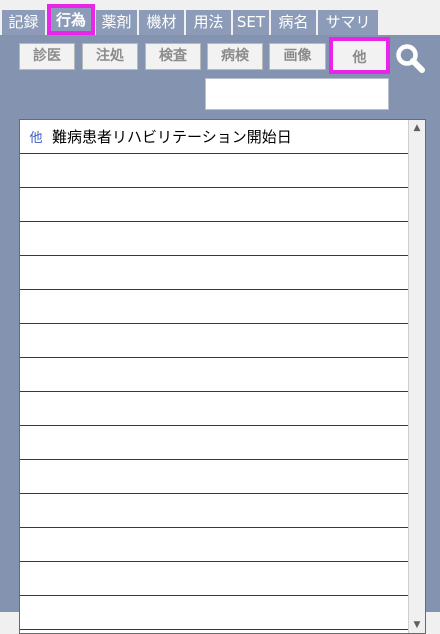  What do you see at coordinates (23, 22) in the screenshot?
I see `tab-record: 記録` at bounding box center [23, 22].